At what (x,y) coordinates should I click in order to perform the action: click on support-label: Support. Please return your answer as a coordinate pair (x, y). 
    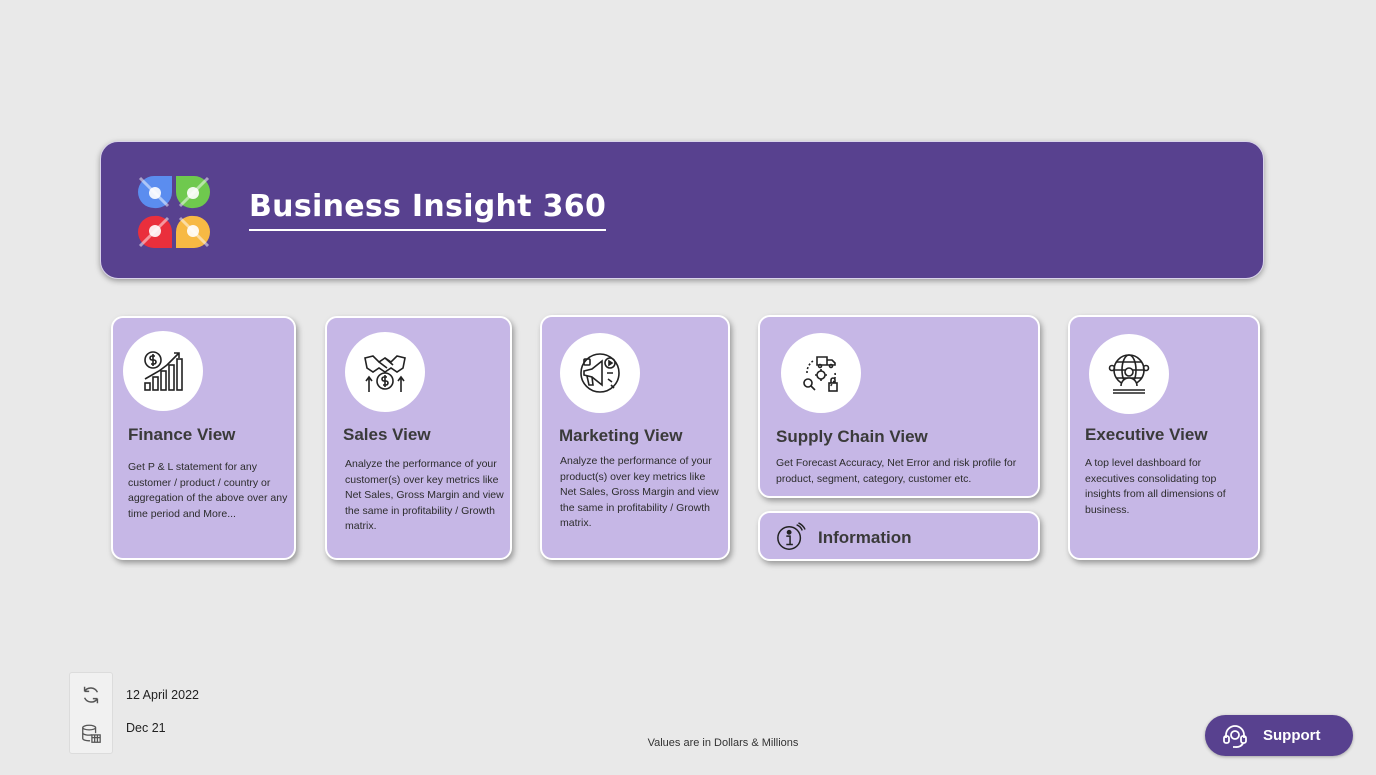
    Looking at the image, I should click on (1292, 735).